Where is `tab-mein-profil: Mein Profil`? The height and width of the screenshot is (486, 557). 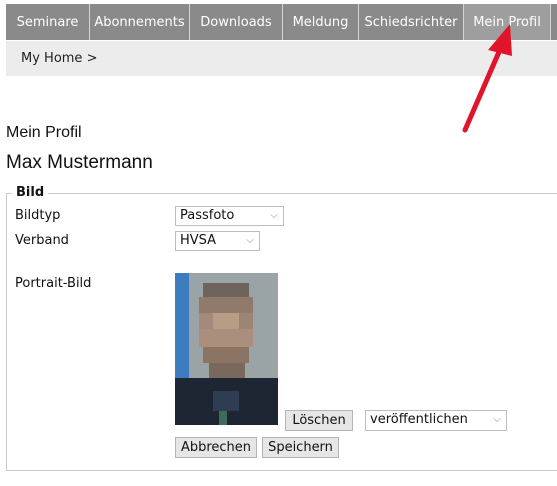
tab-mein-profil: Mein Profil is located at coordinates (507, 22).